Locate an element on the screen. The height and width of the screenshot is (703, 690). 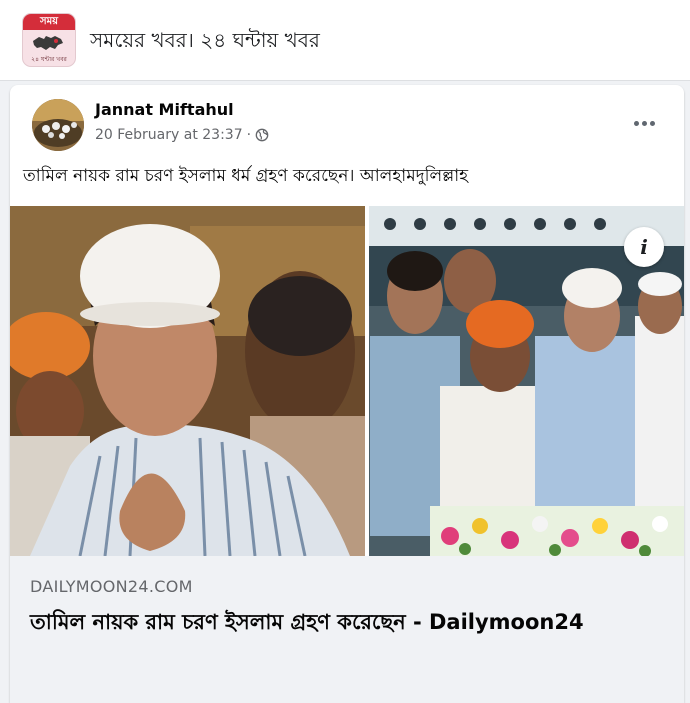
avatar-image is located at coordinates (58, 125).